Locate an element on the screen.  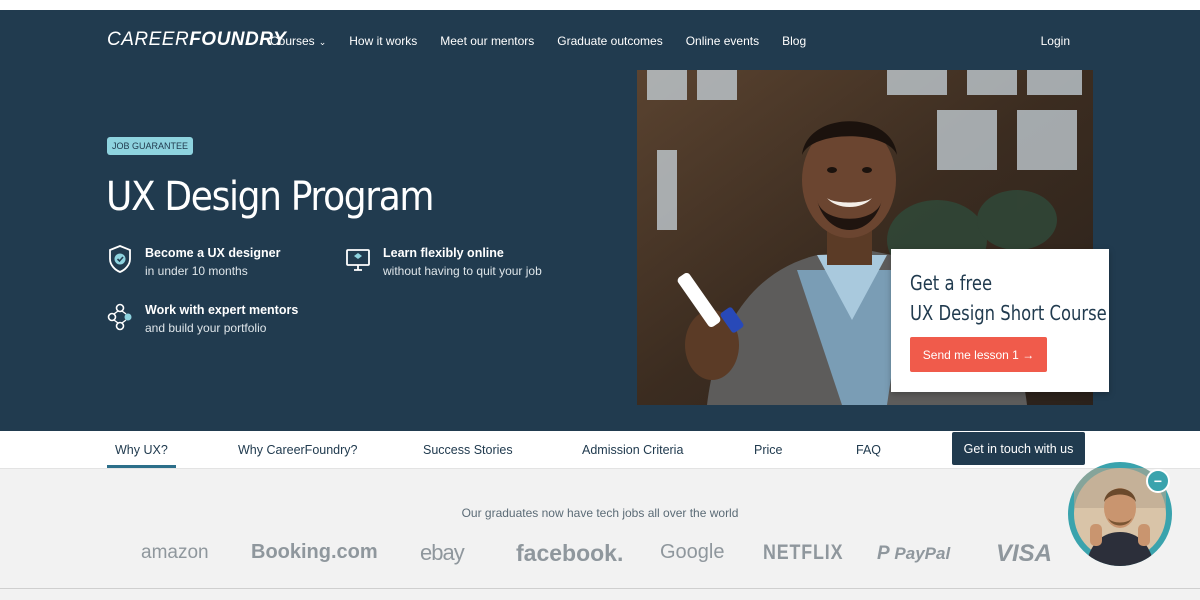
card-heading-line1: Get a free is located at coordinates (951, 283).